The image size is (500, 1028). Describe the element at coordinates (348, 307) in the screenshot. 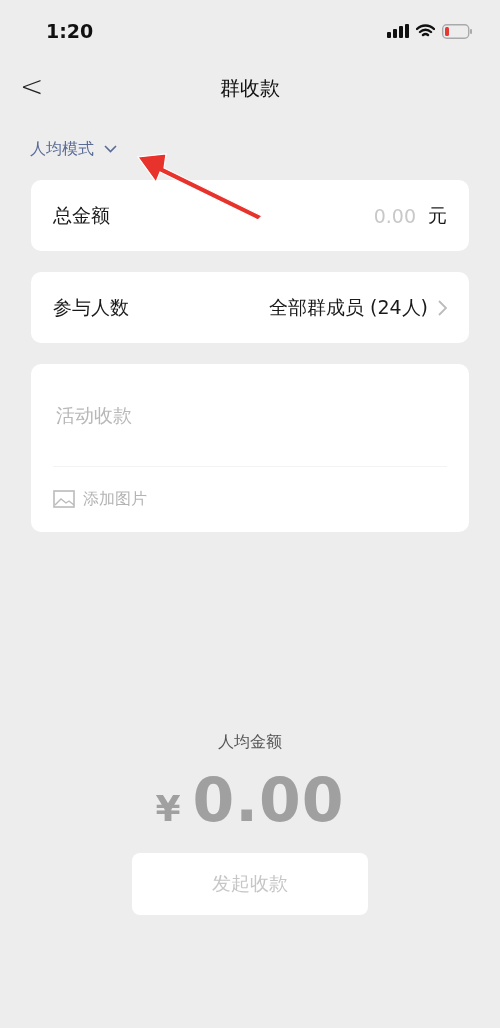

I see `participants-value: 全部群成员 (24人)` at that location.